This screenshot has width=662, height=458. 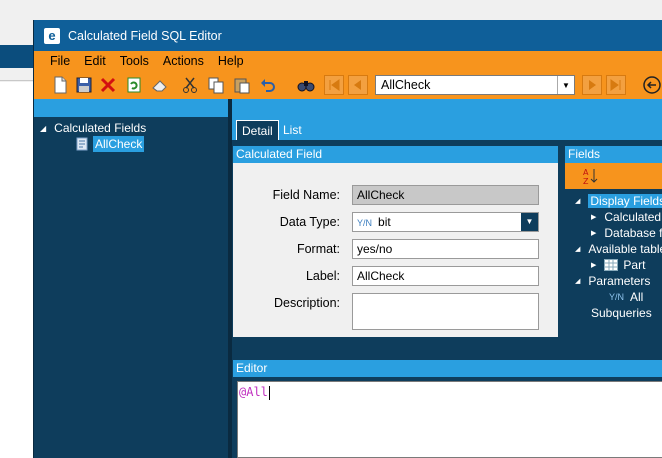 I want to click on title-bar: e Calculated Field SQL Editor, so click(x=348, y=35).